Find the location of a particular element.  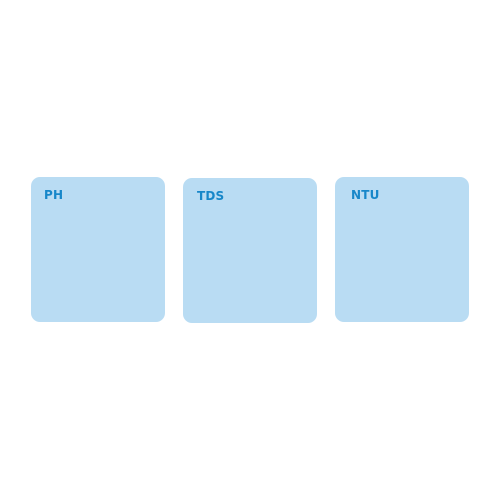

tds-sensor-card: TDS is located at coordinates (250, 250).